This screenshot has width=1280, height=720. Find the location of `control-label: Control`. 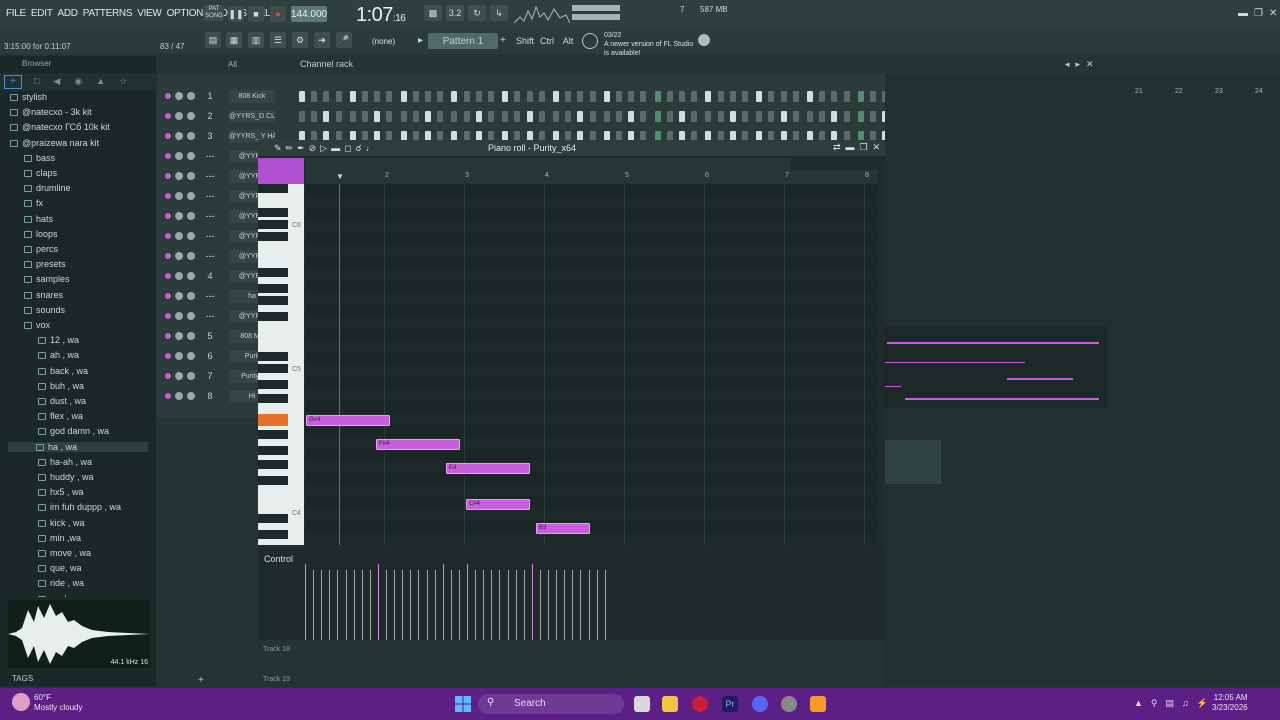

control-label: Control is located at coordinates (278, 559).